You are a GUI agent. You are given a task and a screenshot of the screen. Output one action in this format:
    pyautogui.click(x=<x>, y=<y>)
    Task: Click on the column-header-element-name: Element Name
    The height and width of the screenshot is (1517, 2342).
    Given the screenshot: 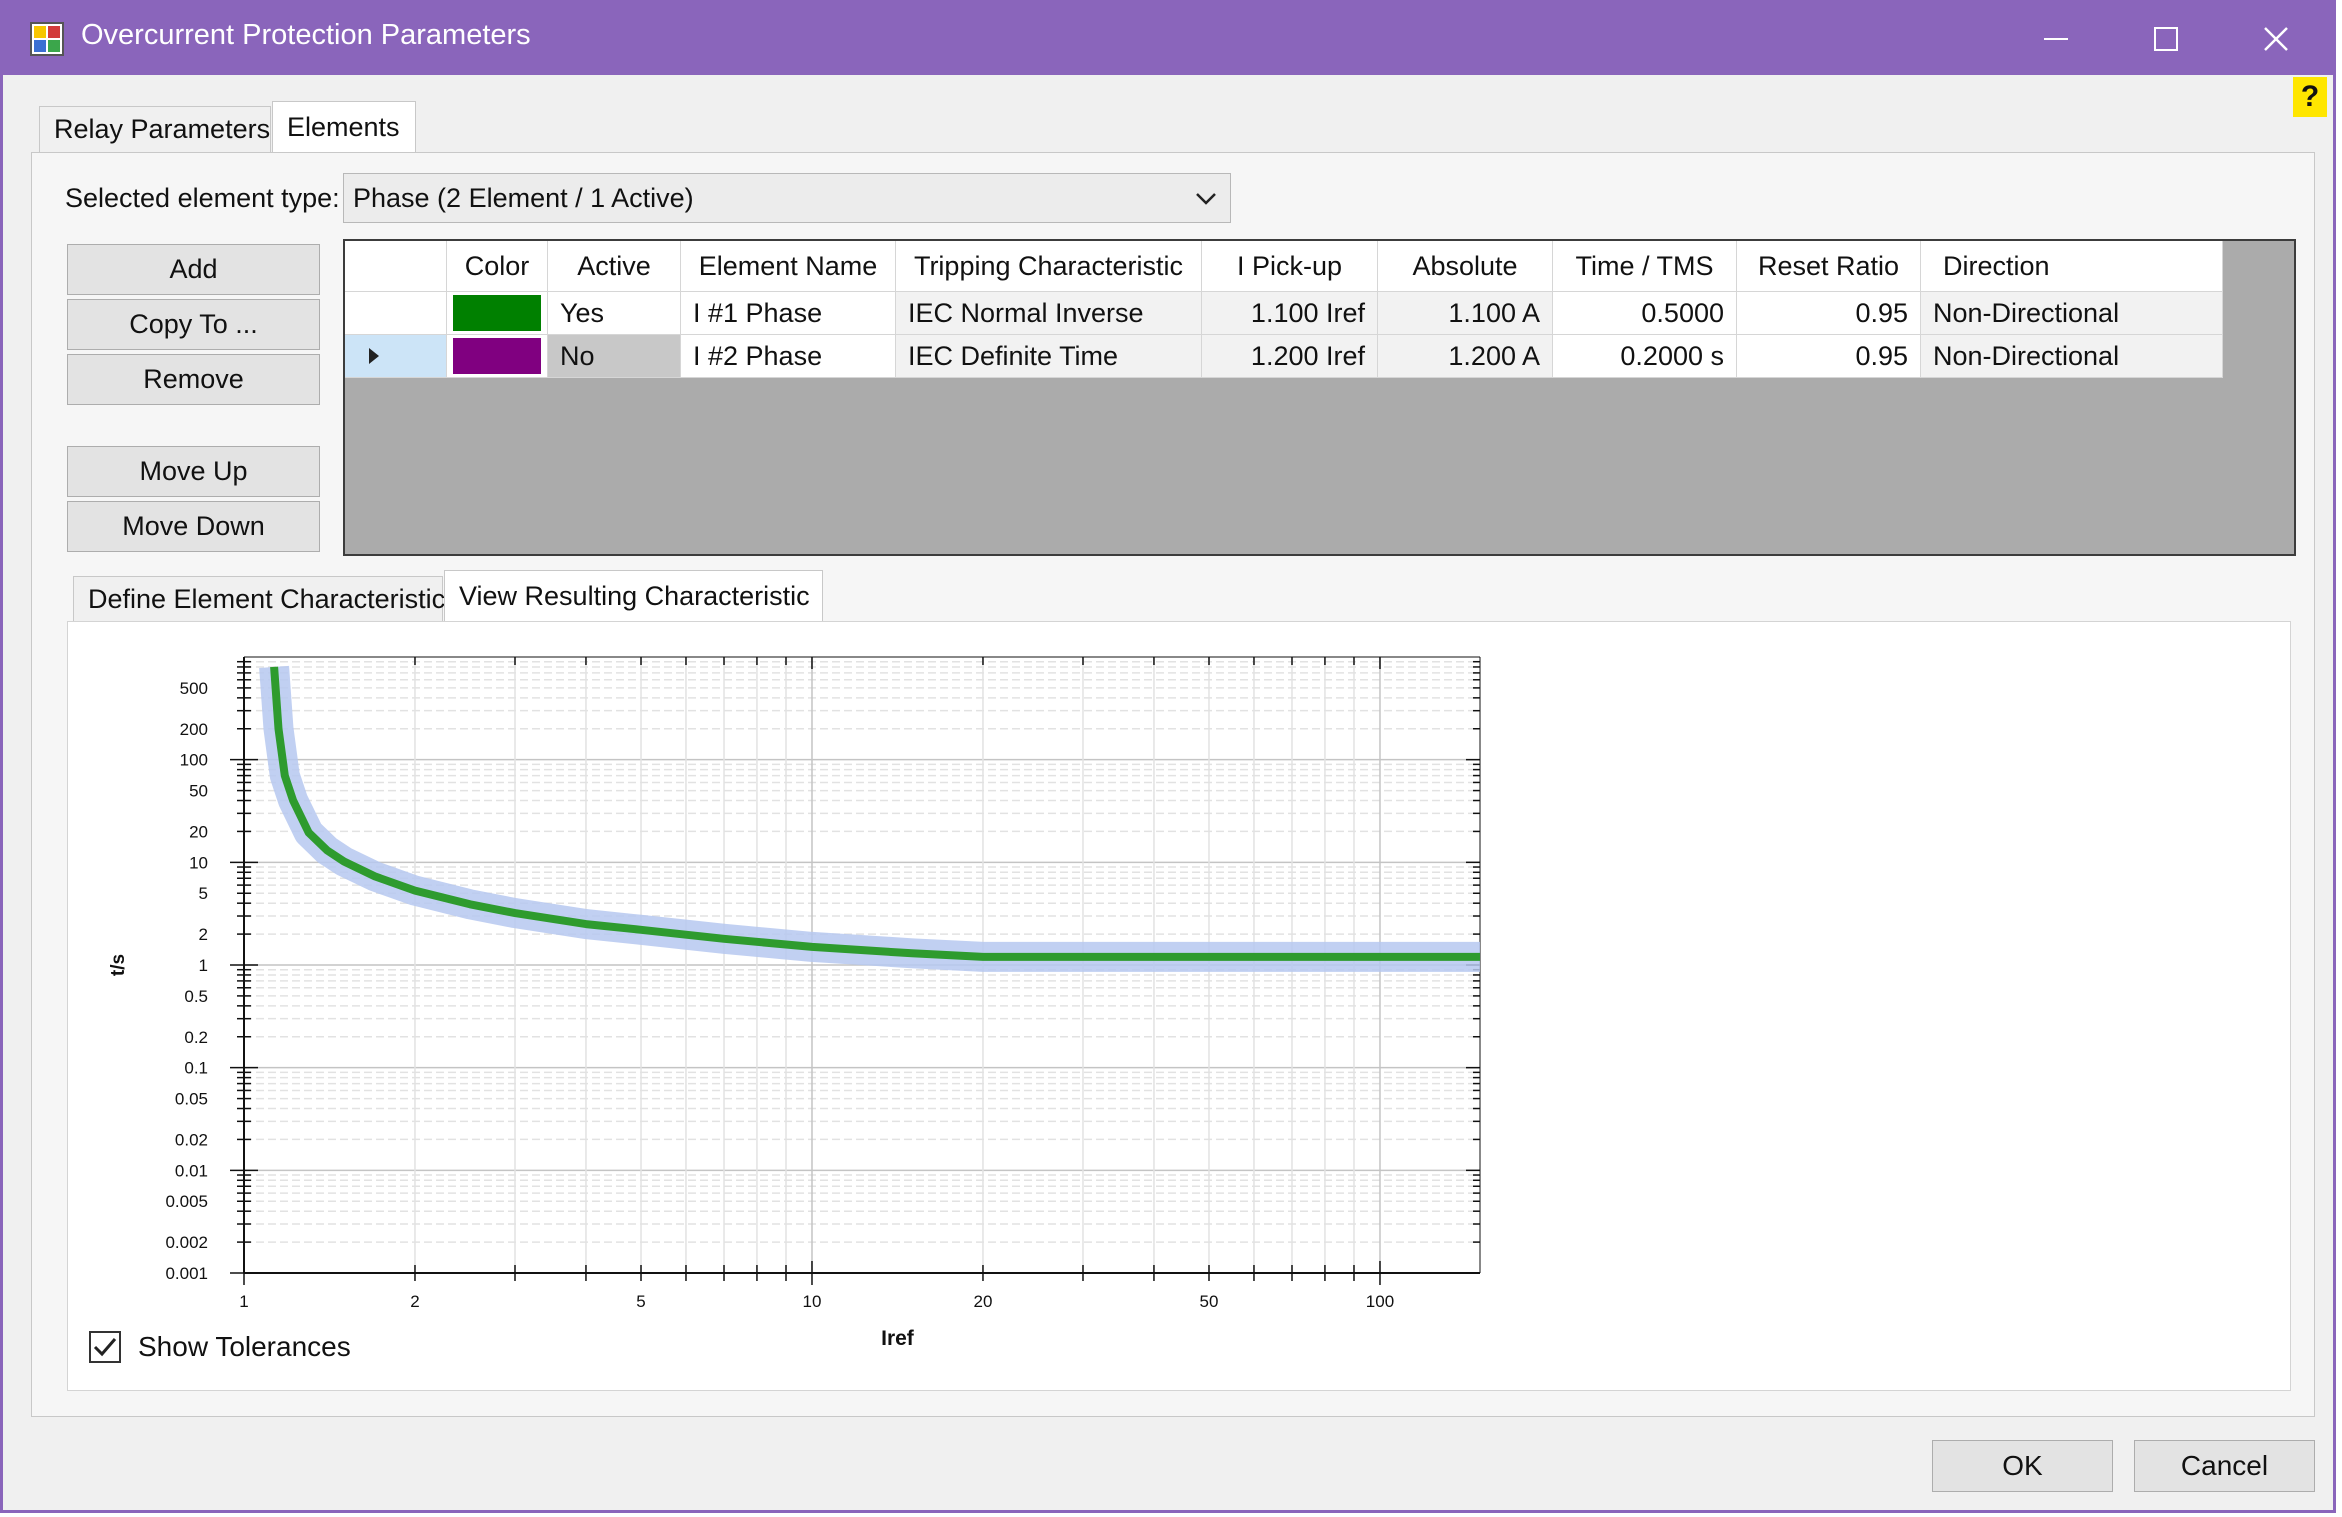 What is the action you would take?
    pyautogui.click(x=788, y=266)
    